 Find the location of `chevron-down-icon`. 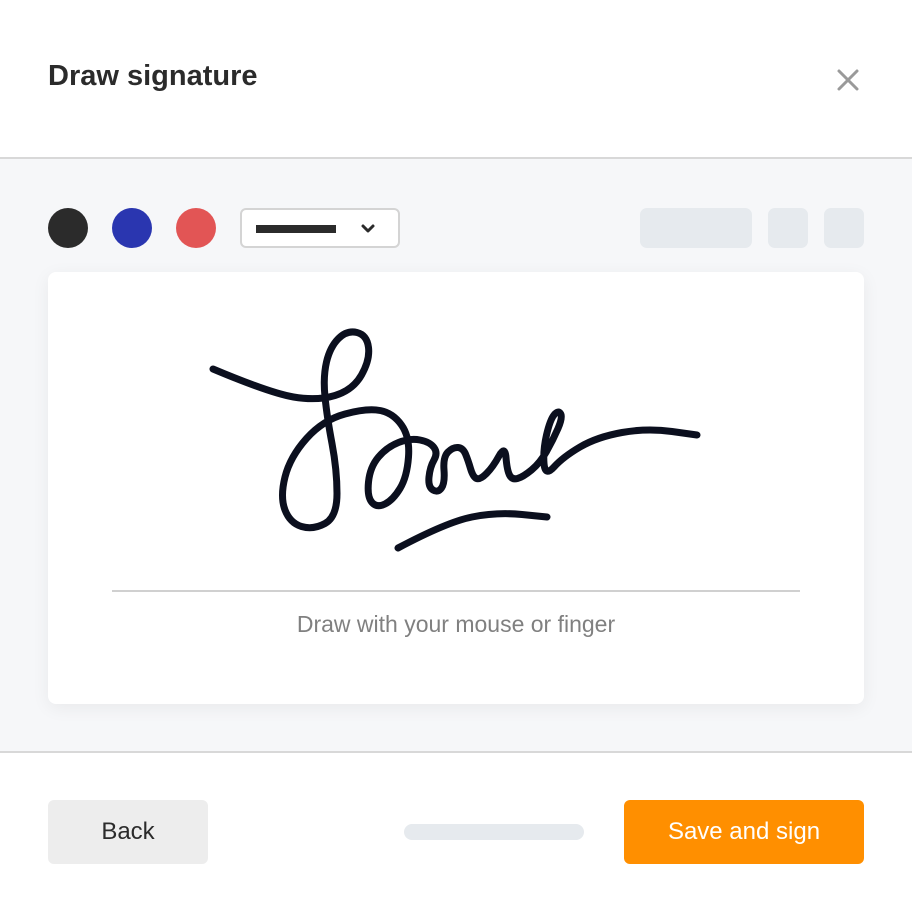

chevron-down-icon is located at coordinates (368, 228).